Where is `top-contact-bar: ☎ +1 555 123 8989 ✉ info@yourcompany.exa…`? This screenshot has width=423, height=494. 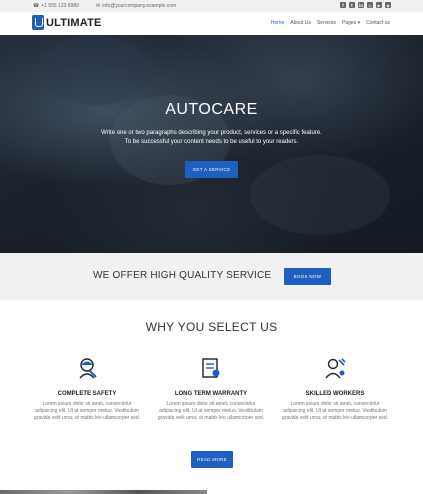 top-contact-bar: ☎ +1 555 123 8989 ✉ info@yourcompany.exa… is located at coordinates (211, 6).